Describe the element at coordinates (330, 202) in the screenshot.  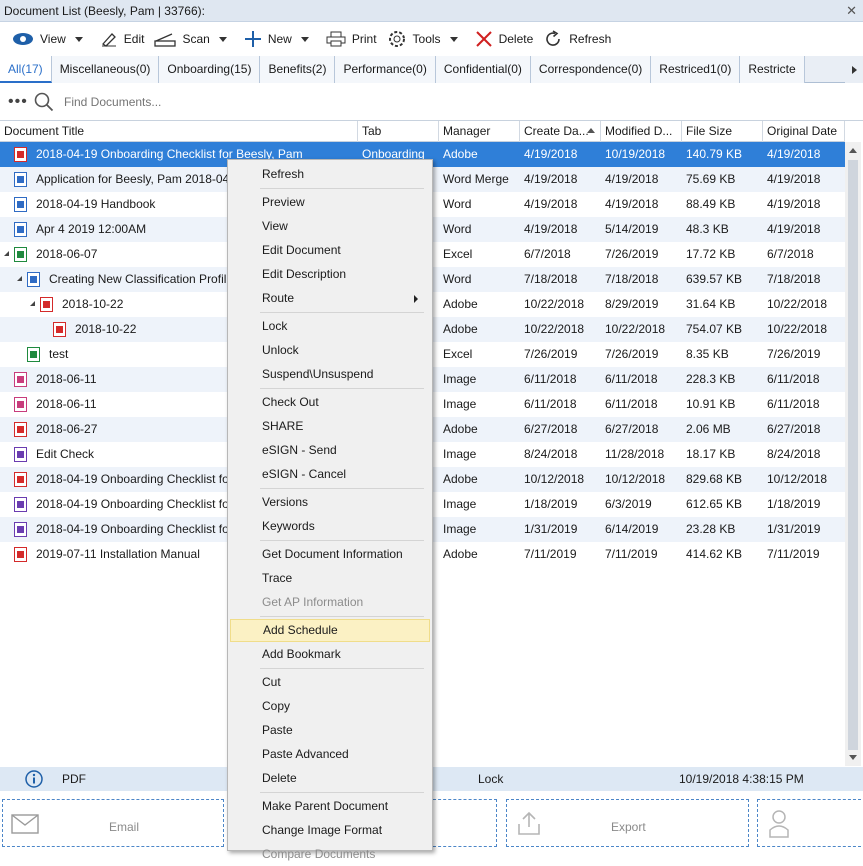
I see `menu-item-preview: Preview` at that location.